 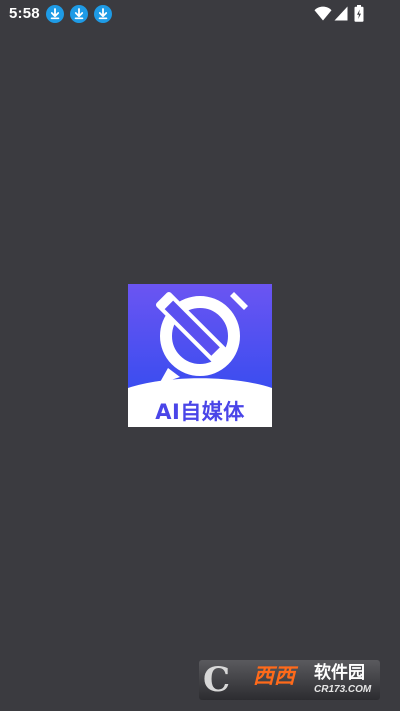 I want to click on signal-icon, so click(x=341, y=16).